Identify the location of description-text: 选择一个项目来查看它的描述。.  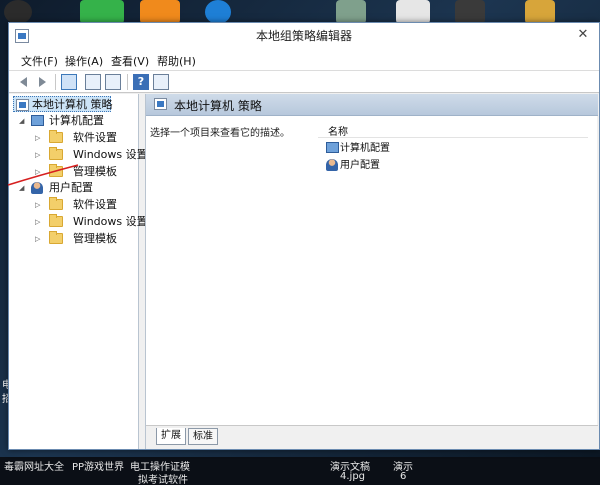
(220, 133).